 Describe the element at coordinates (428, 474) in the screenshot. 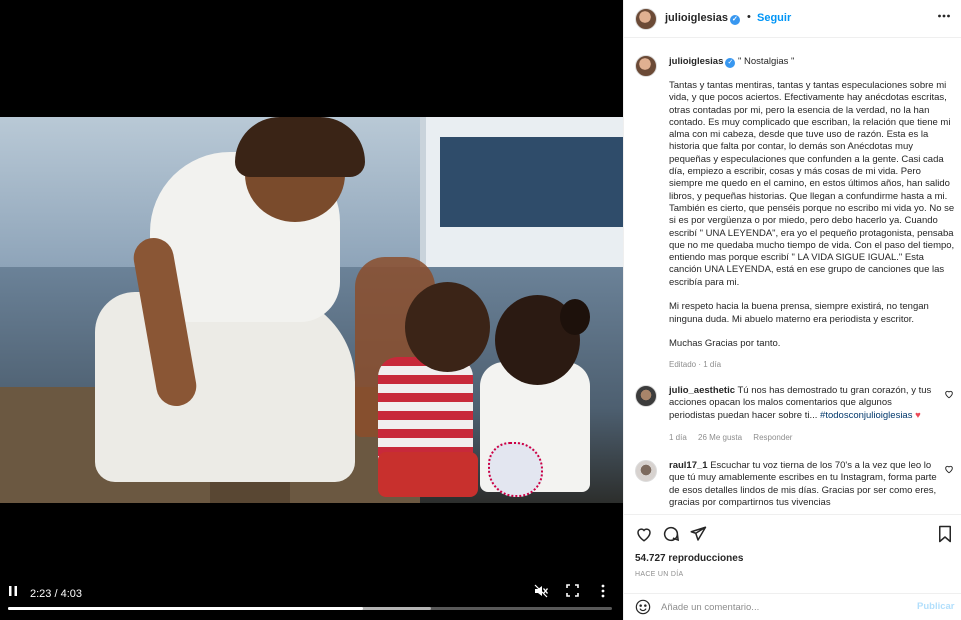

I see `video-child-shorts` at that location.